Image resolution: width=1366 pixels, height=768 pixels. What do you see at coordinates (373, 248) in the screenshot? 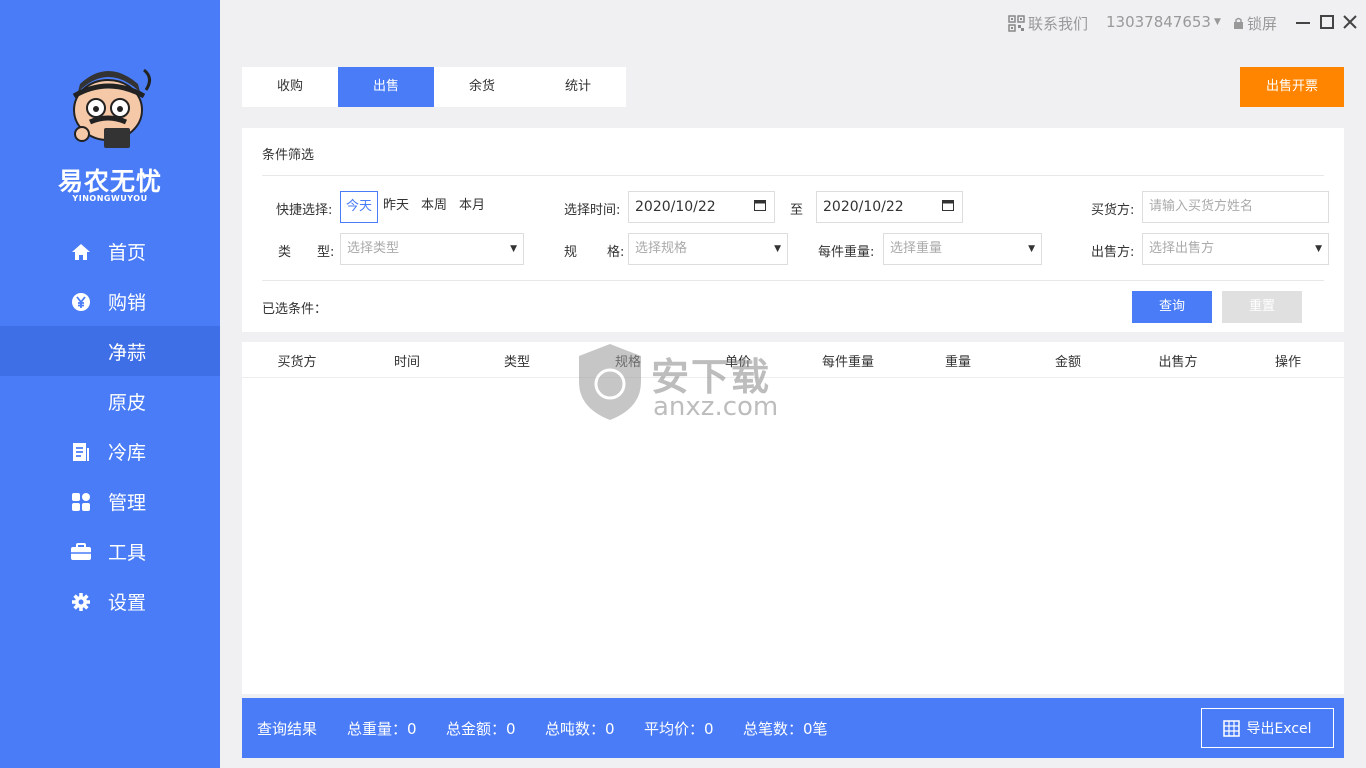
I see `type-select-value: 选择类型` at bounding box center [373, 248].